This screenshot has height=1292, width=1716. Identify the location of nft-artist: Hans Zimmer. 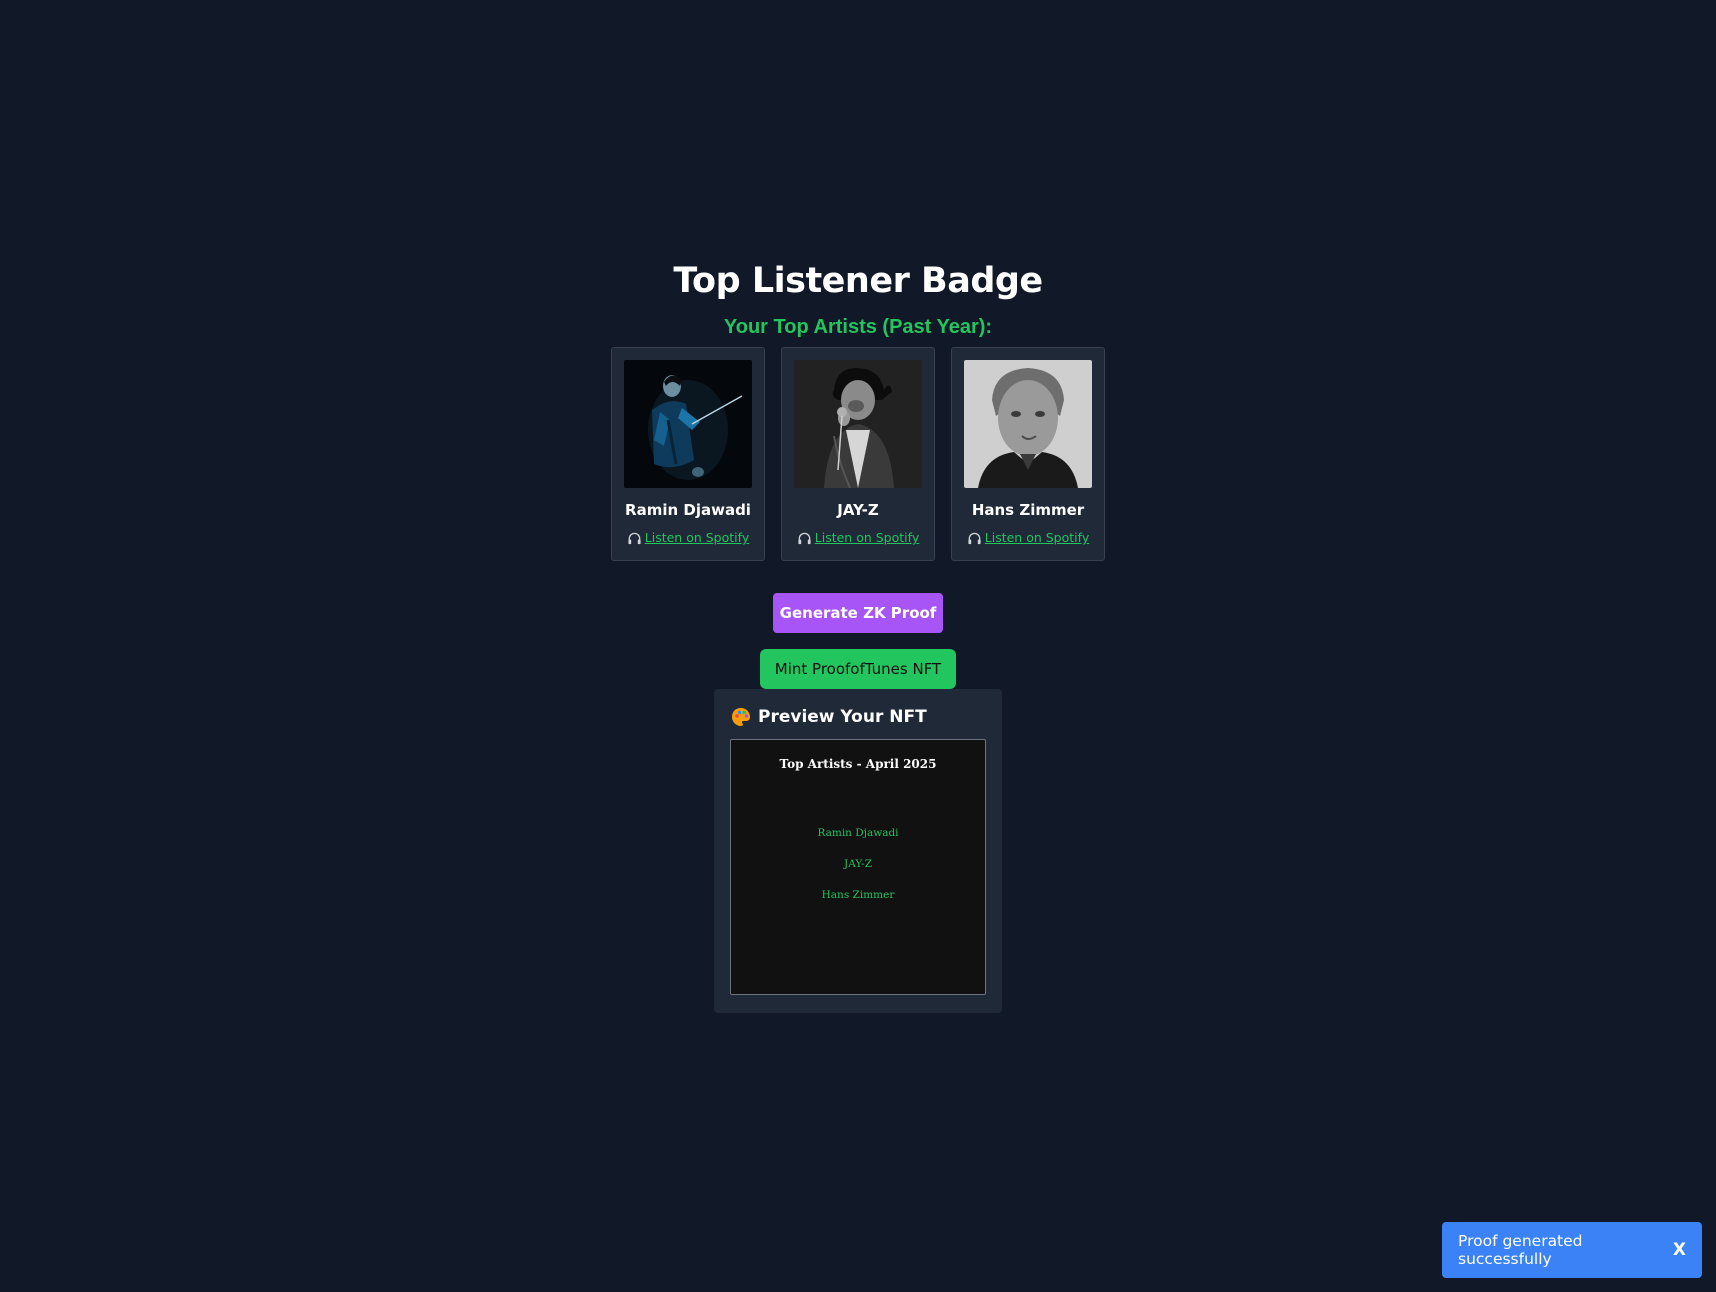
(858, 895).